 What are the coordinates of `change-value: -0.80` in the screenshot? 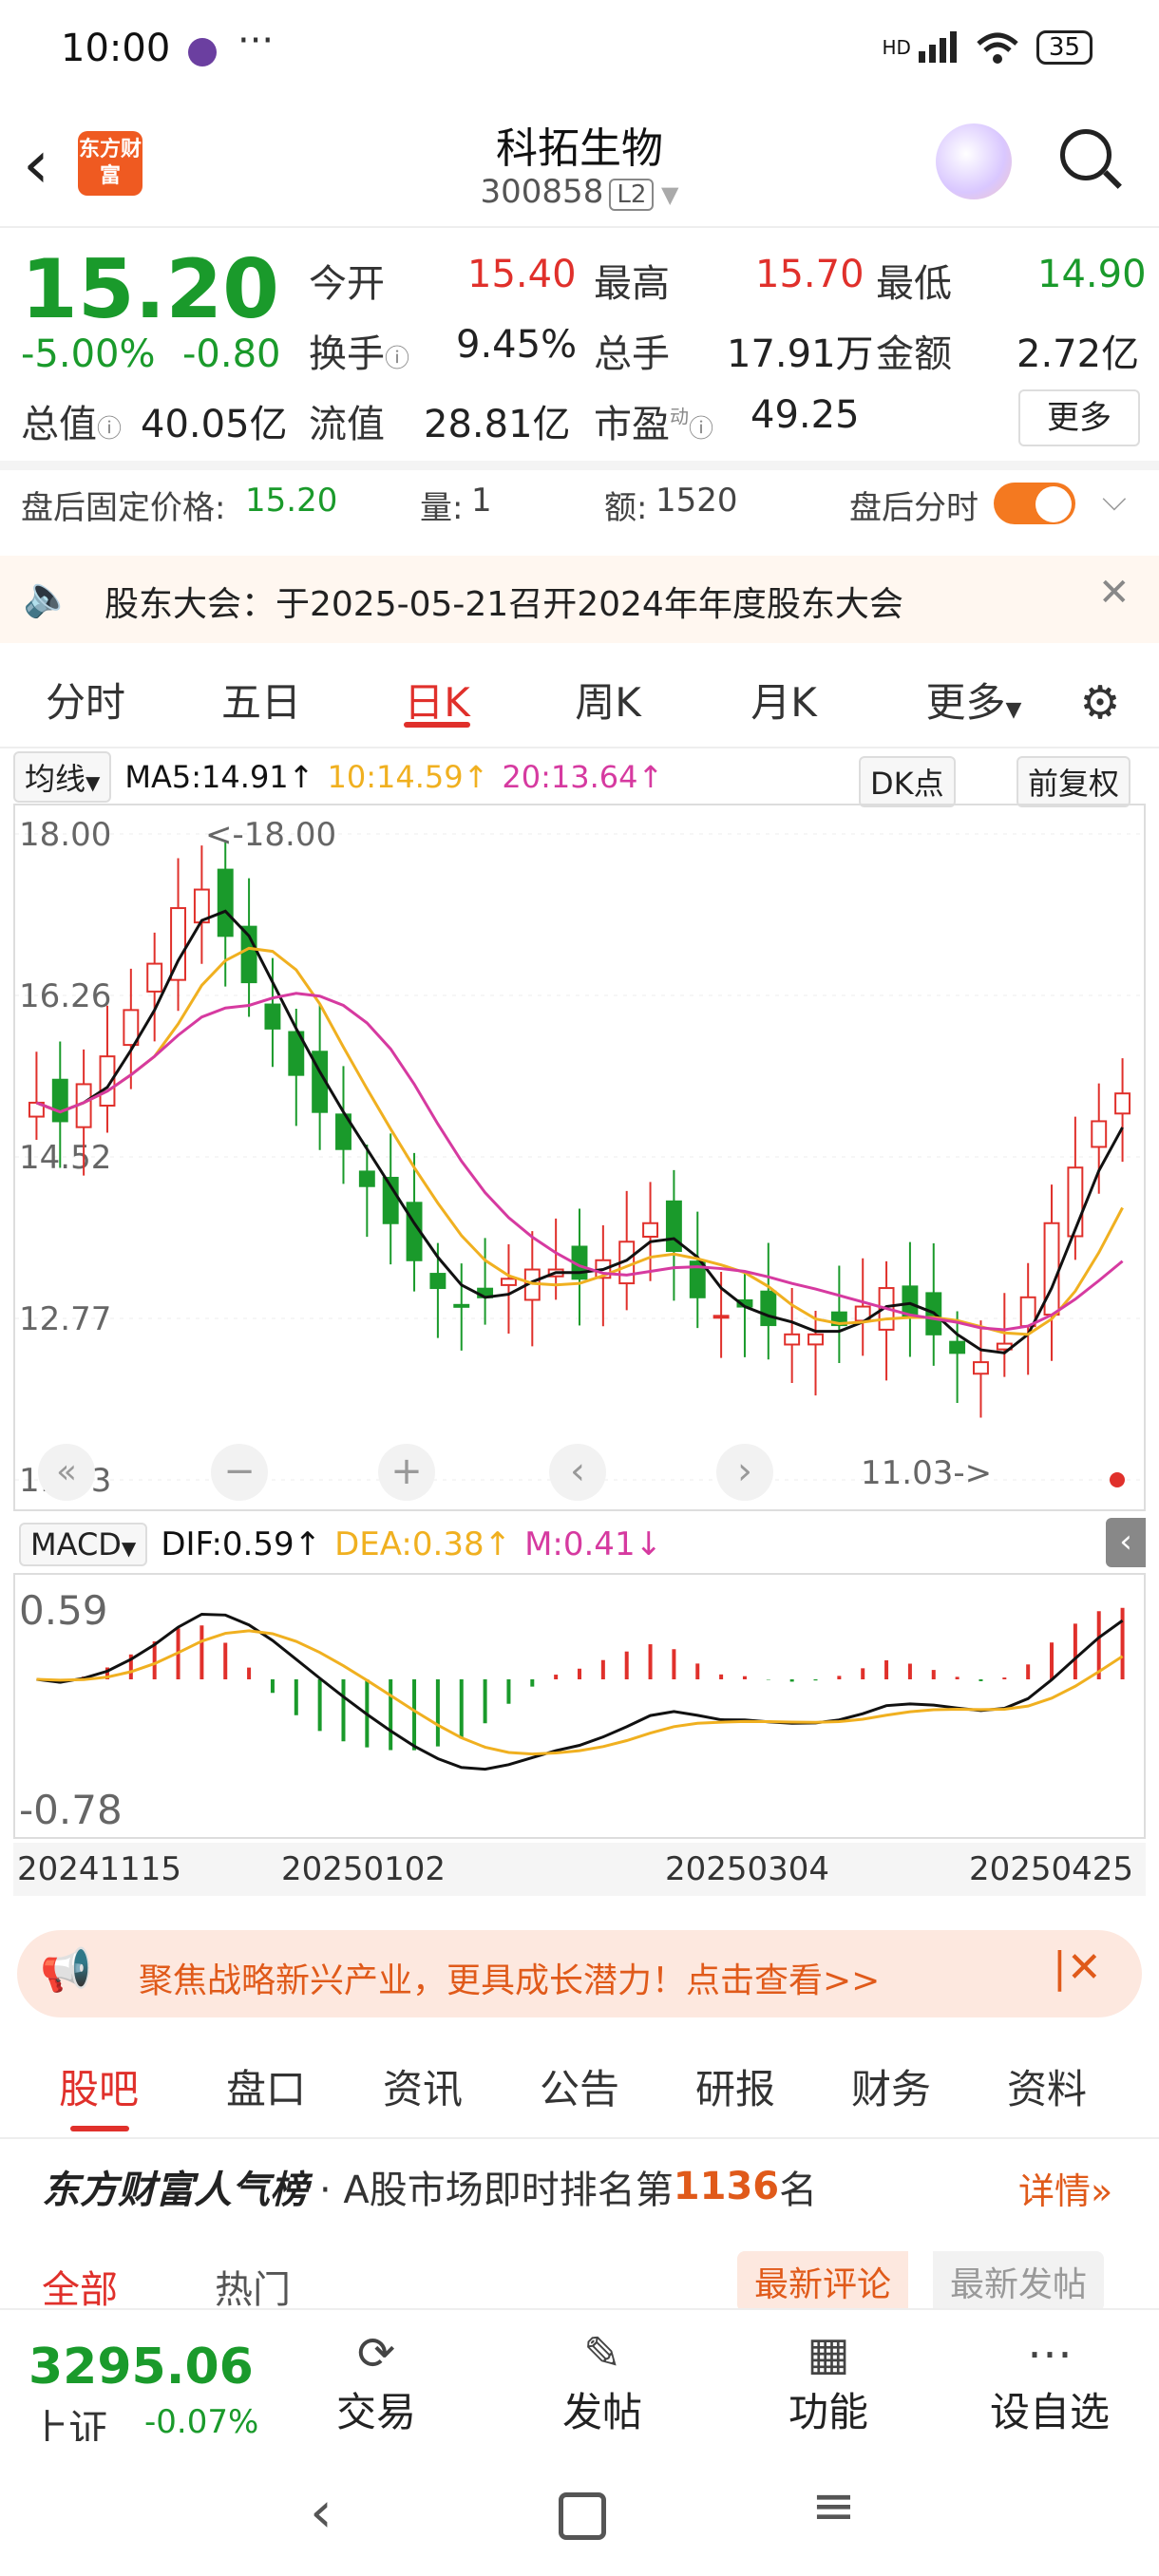 It's located at (231, 354).